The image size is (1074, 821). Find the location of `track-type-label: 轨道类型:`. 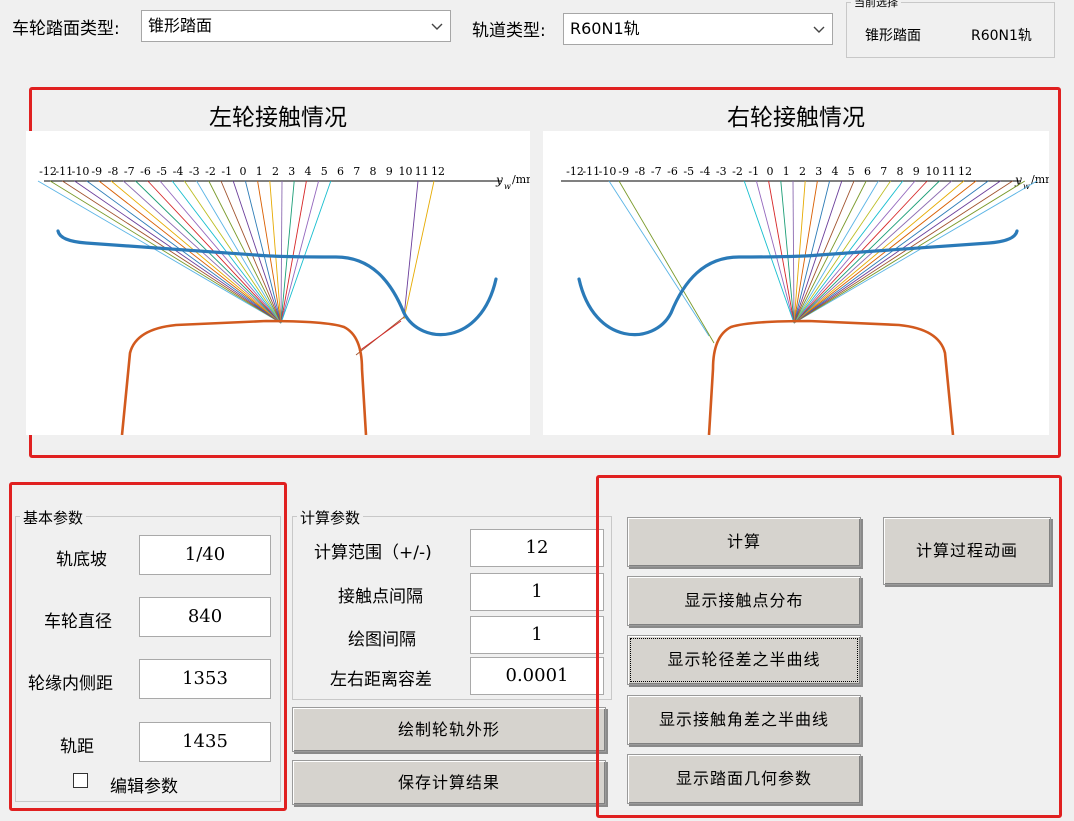

track-type-label: 轨道类型: is located at coordinates (509, 31).